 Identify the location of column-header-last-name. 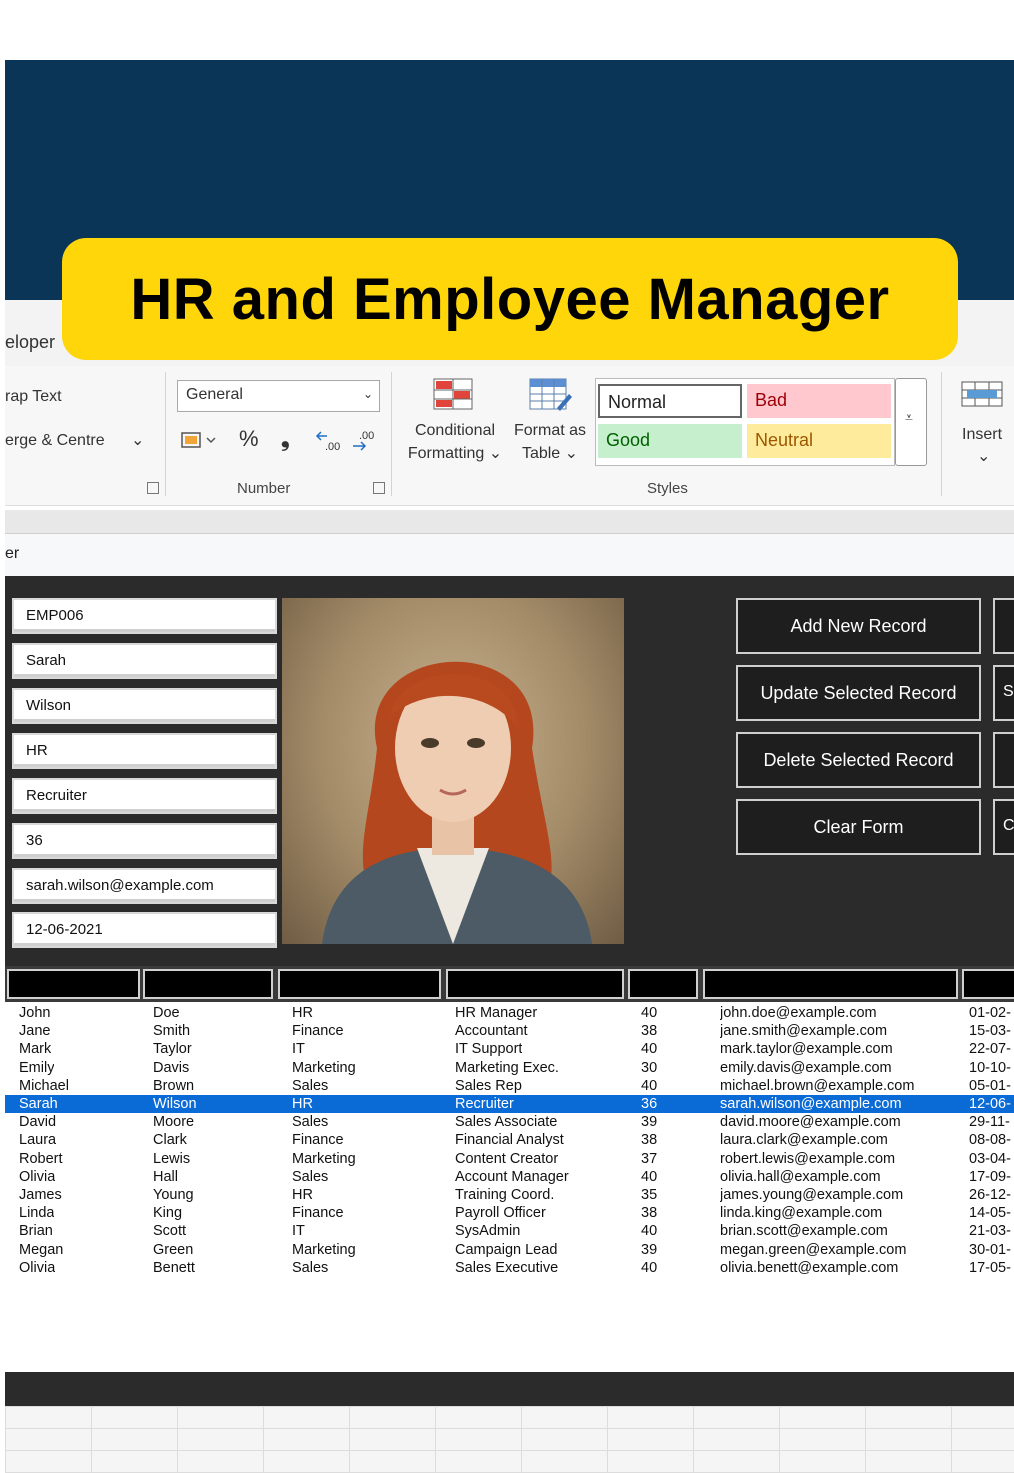
(208, 984).